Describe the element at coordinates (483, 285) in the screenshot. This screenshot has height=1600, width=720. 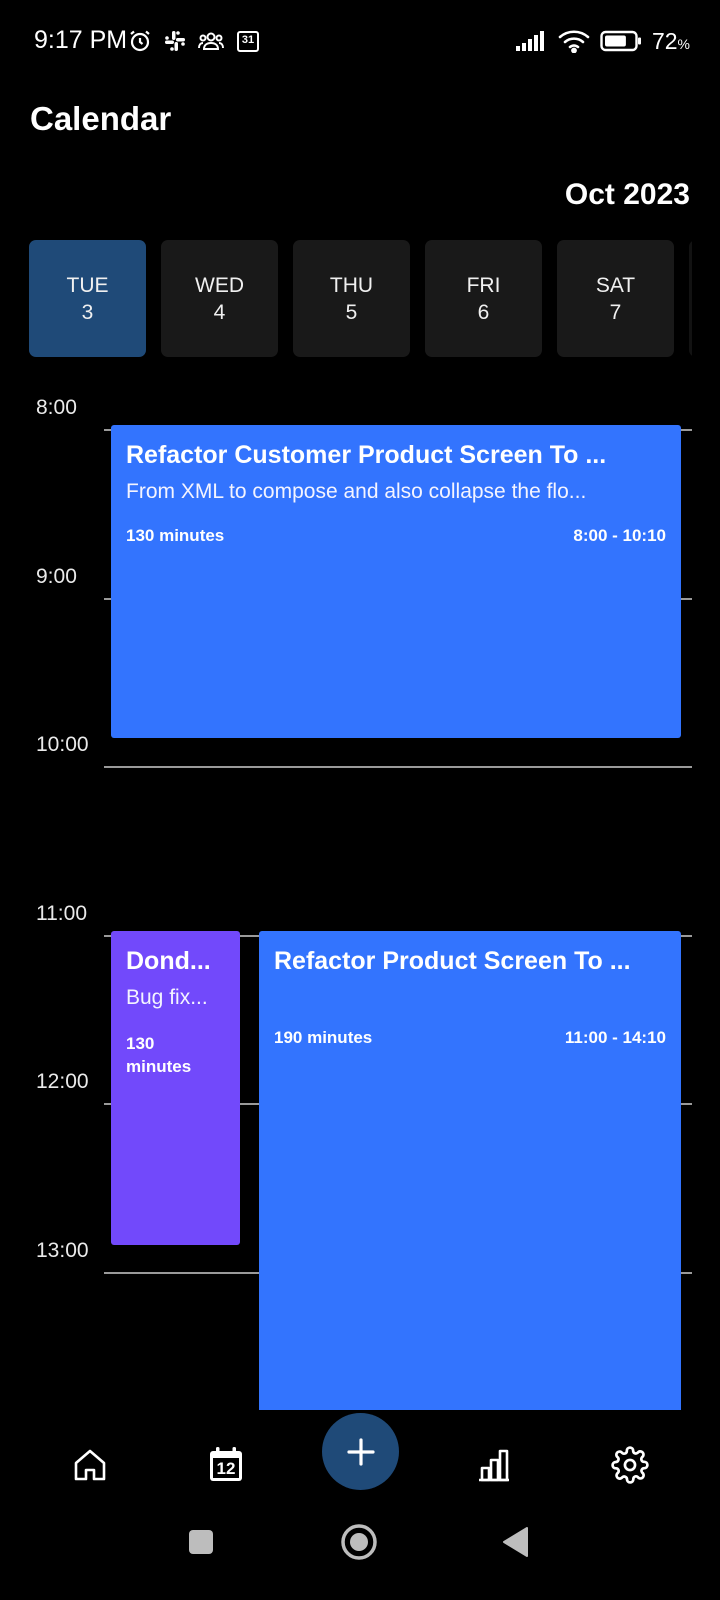
I see `day-of-week: FRI` at that location.